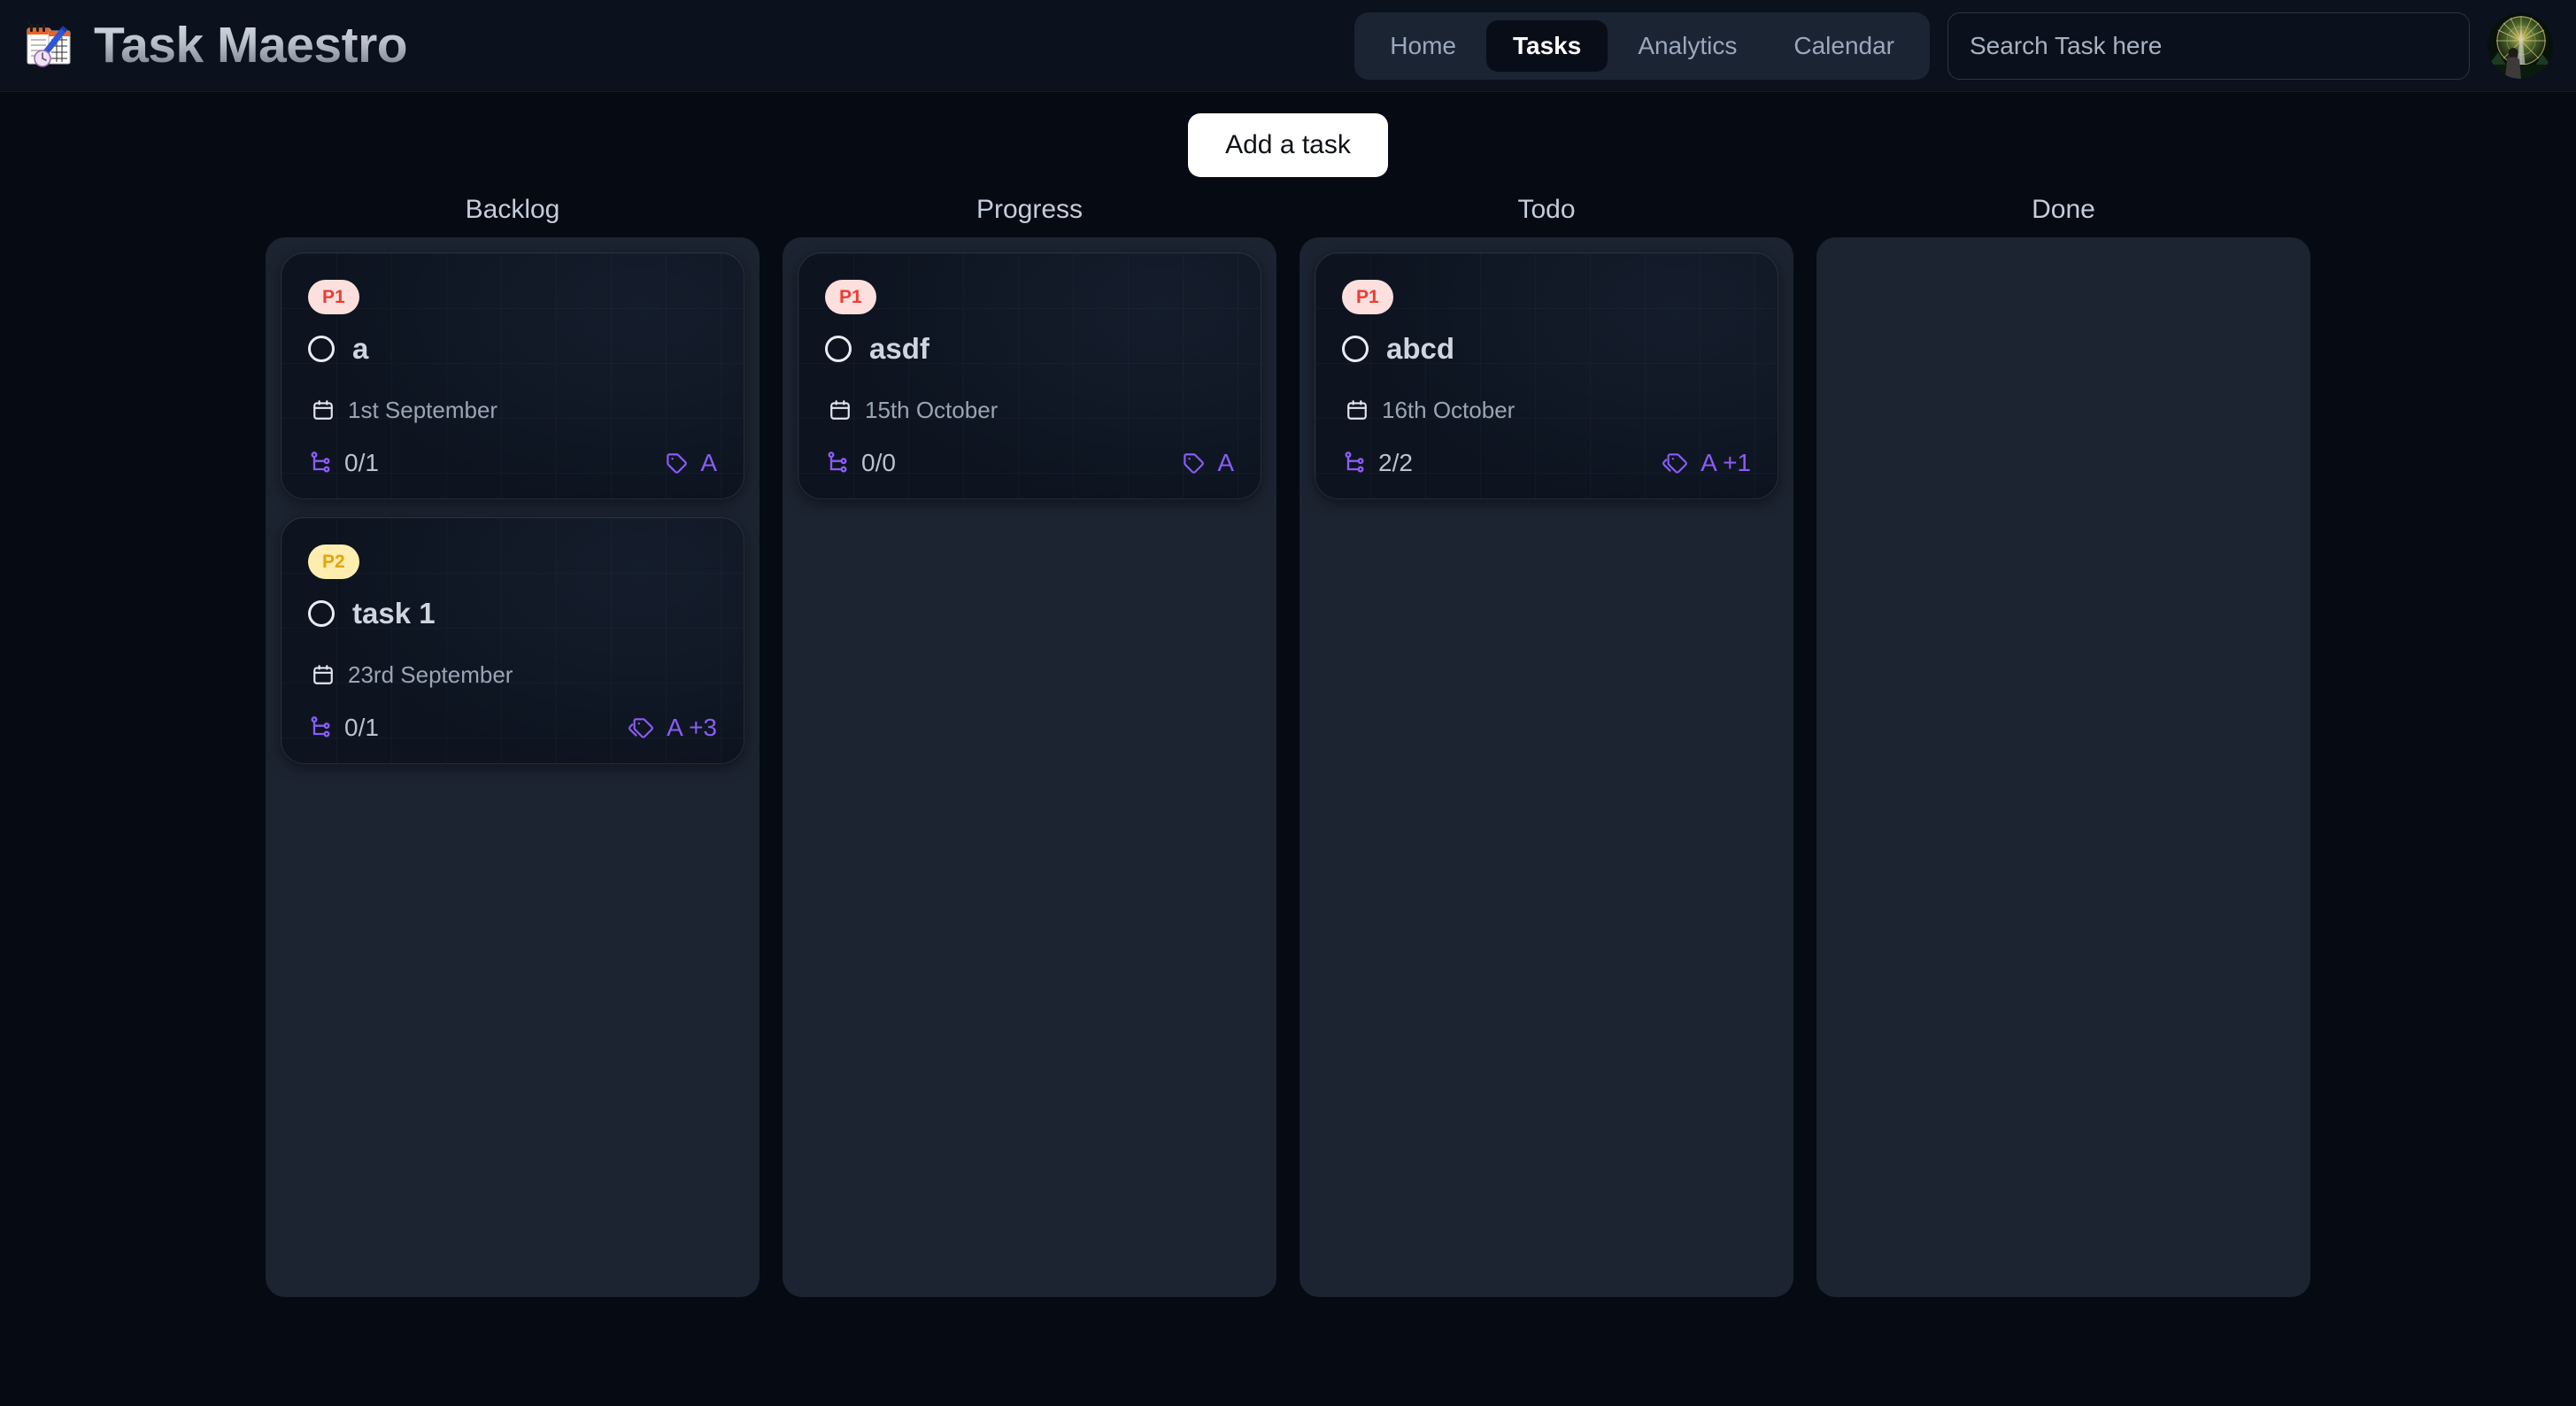 The width and height of the screenshot is (2576, 1406). What do you see at coordinates (1546, 46) in the screenshot?
I see `nav-item-tasks: Tasks` at bounding box center [1546, 46].